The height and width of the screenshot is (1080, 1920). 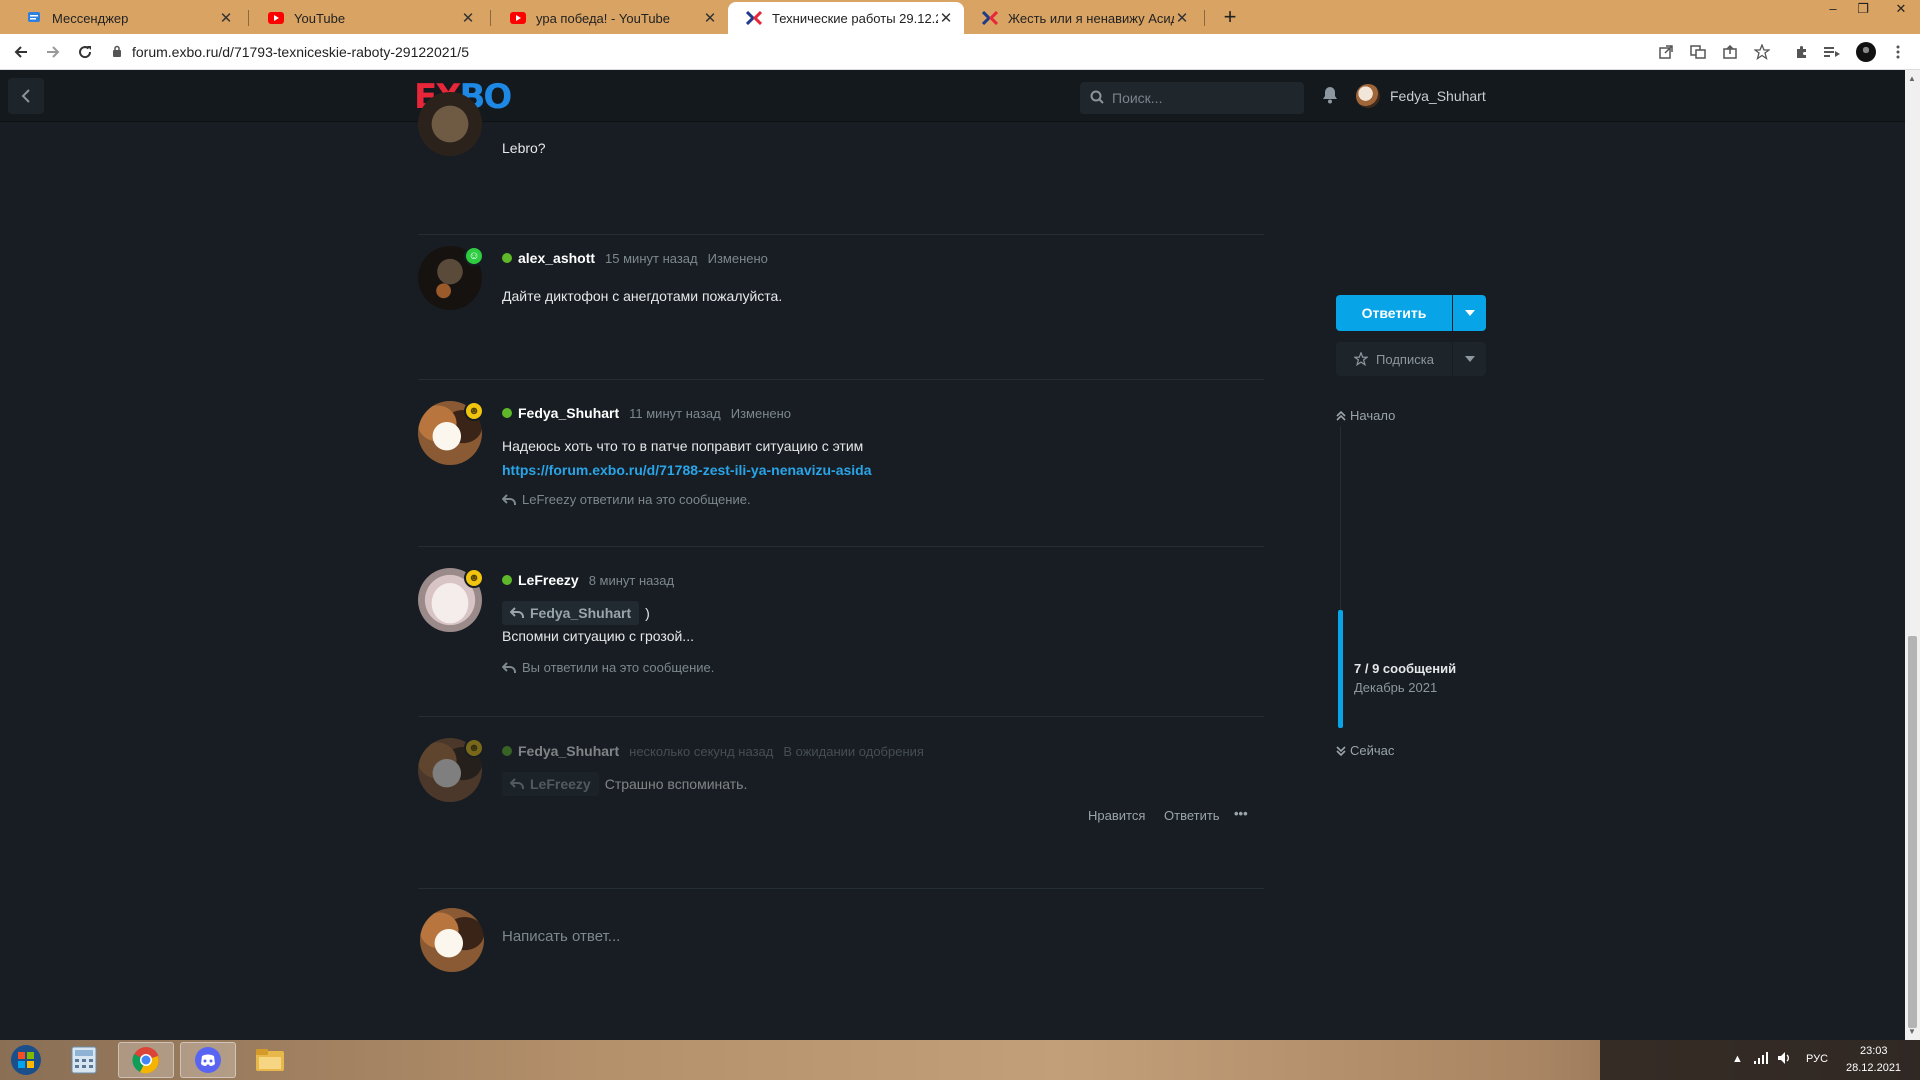 What do you see at coordinates (1817, 1059) in the screenshot?
I see `language-indicator: РУС` at bounding box center [1817, 1059].